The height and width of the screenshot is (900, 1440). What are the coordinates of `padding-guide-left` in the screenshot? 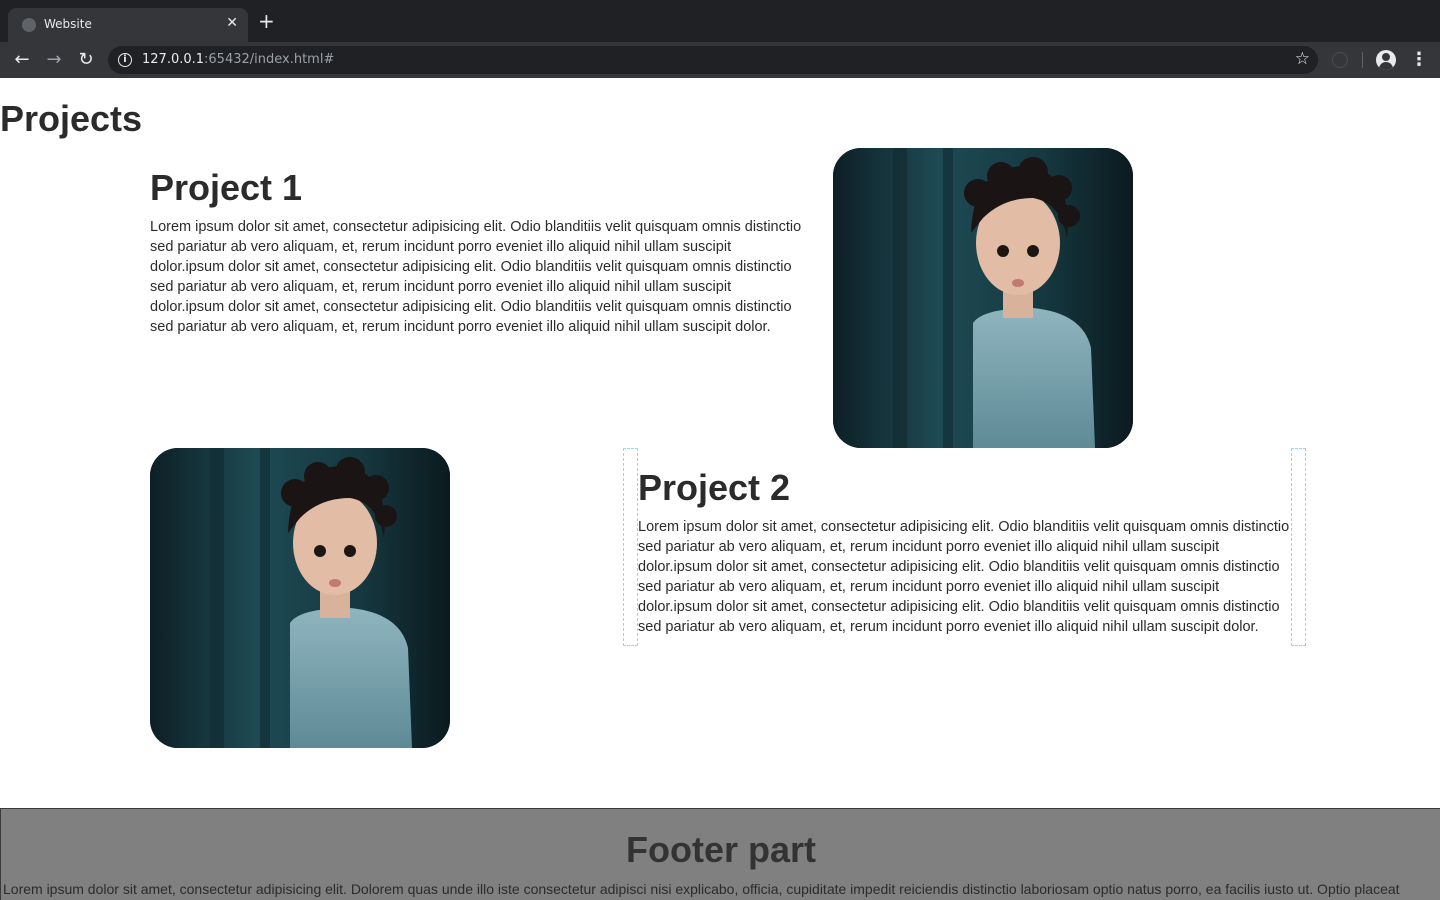 It's located at (630, 547).